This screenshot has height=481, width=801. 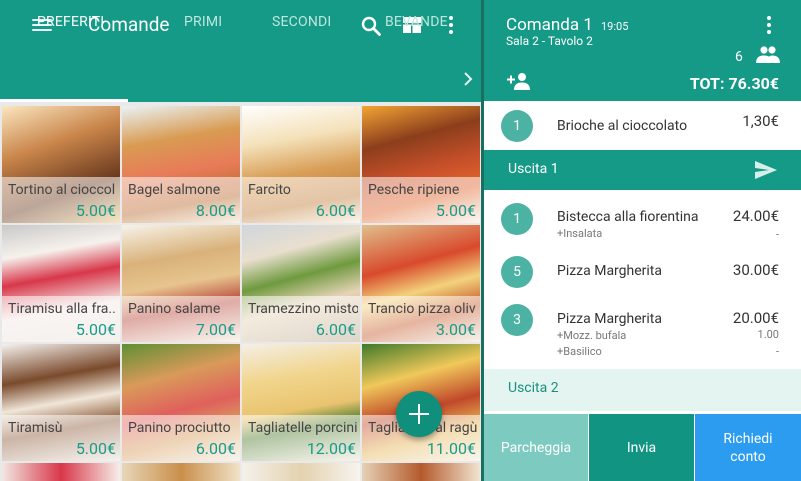 What do you see at coordinates (215, 329) in the screenshot?
I see `product-price: 7.00€` at bounding box center [215, 329].